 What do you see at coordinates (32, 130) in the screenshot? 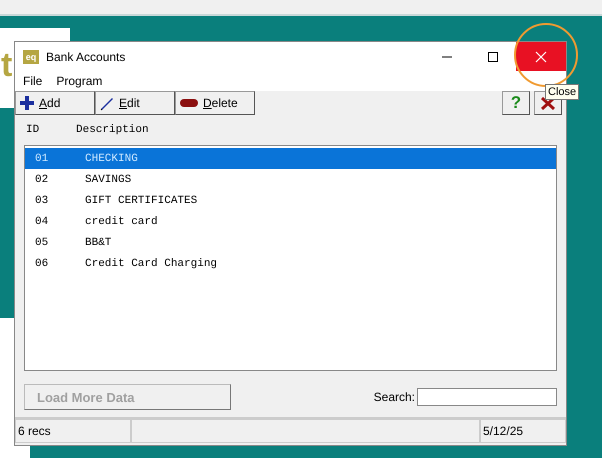
I see `column-header: ID` at bounding box center [32, 130].